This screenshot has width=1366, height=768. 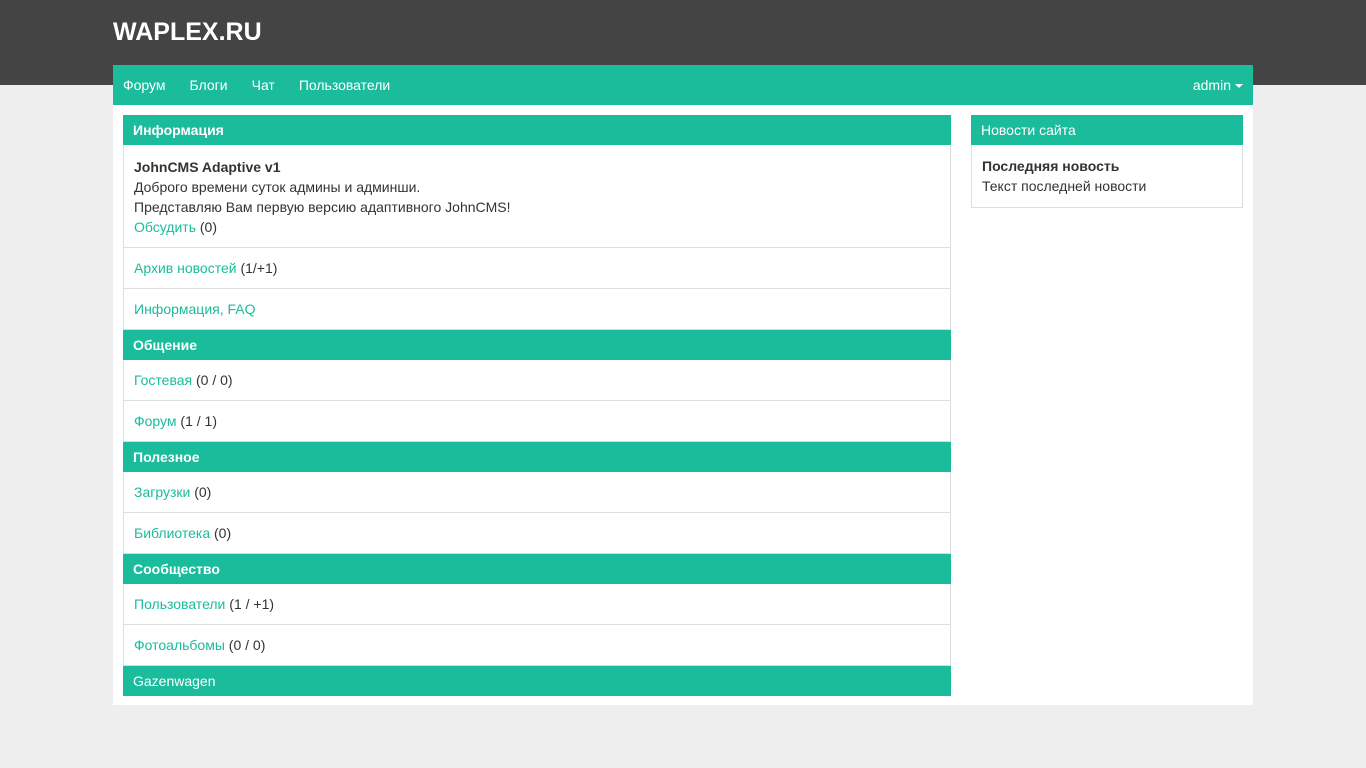 I want to click on navbar: Форум Блоги Чат Пользователи admin, so click(x=683, y=85).